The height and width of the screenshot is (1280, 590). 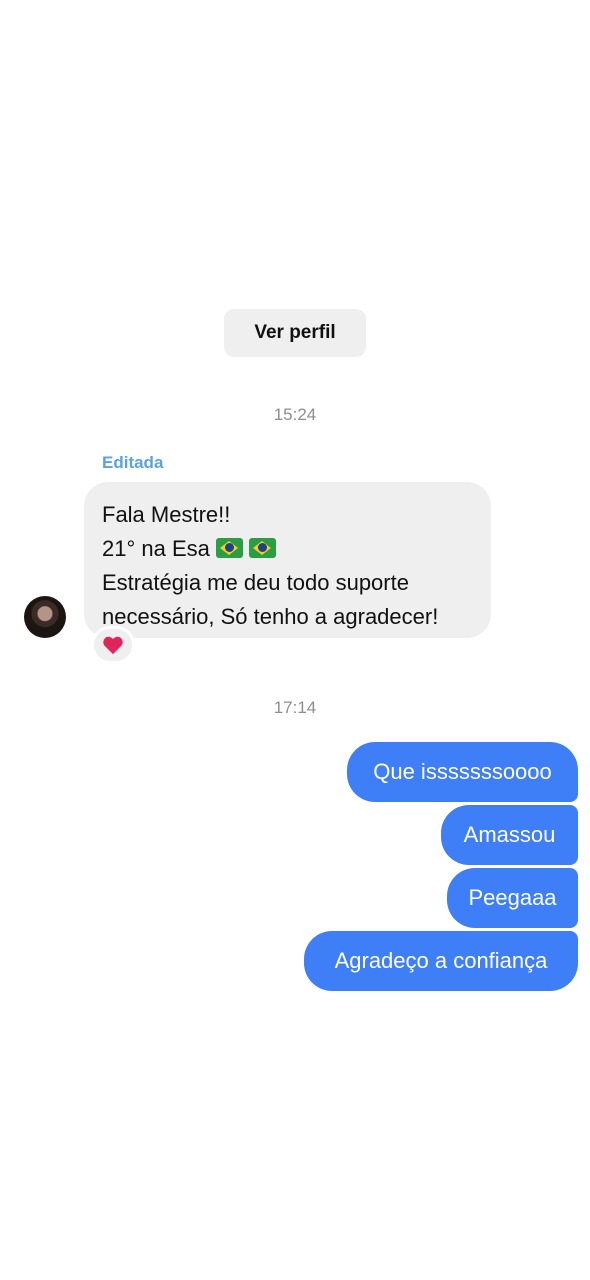 What do you see at coordinates (45, 617) in the screenshot?
I see `avatar` at bounding box center [45, 617].